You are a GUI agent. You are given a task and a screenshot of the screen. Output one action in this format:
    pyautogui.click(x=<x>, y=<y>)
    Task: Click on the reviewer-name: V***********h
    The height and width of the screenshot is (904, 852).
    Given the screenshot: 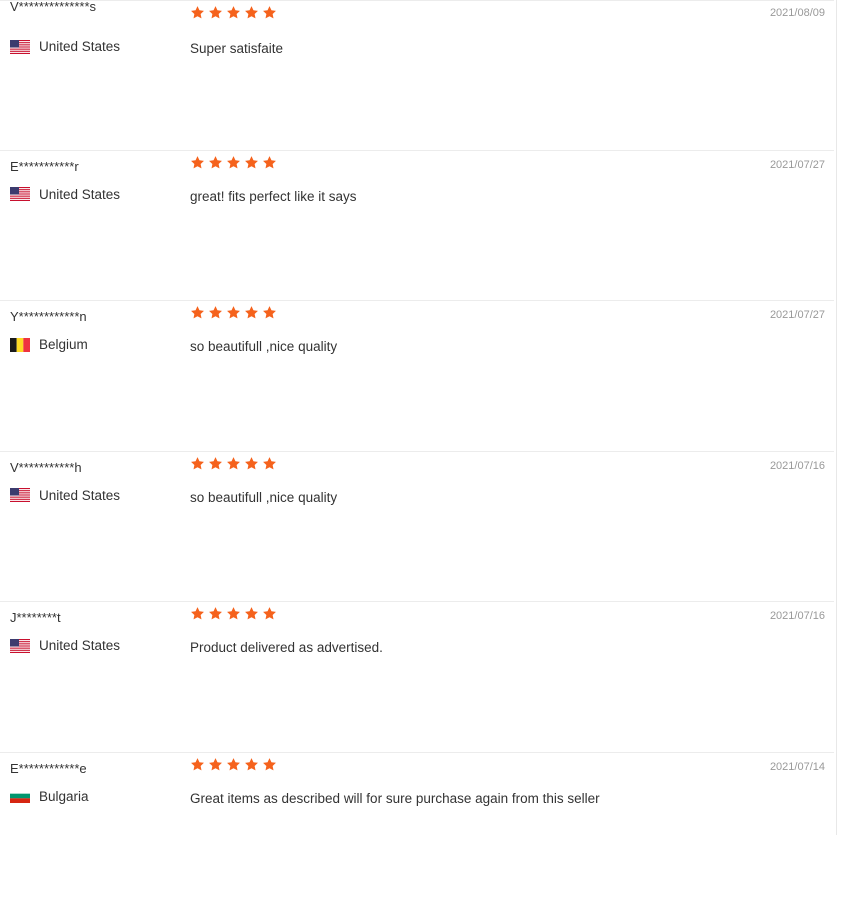 What is the action you would take?
    pyautogui.click(x=46, y=467)
    